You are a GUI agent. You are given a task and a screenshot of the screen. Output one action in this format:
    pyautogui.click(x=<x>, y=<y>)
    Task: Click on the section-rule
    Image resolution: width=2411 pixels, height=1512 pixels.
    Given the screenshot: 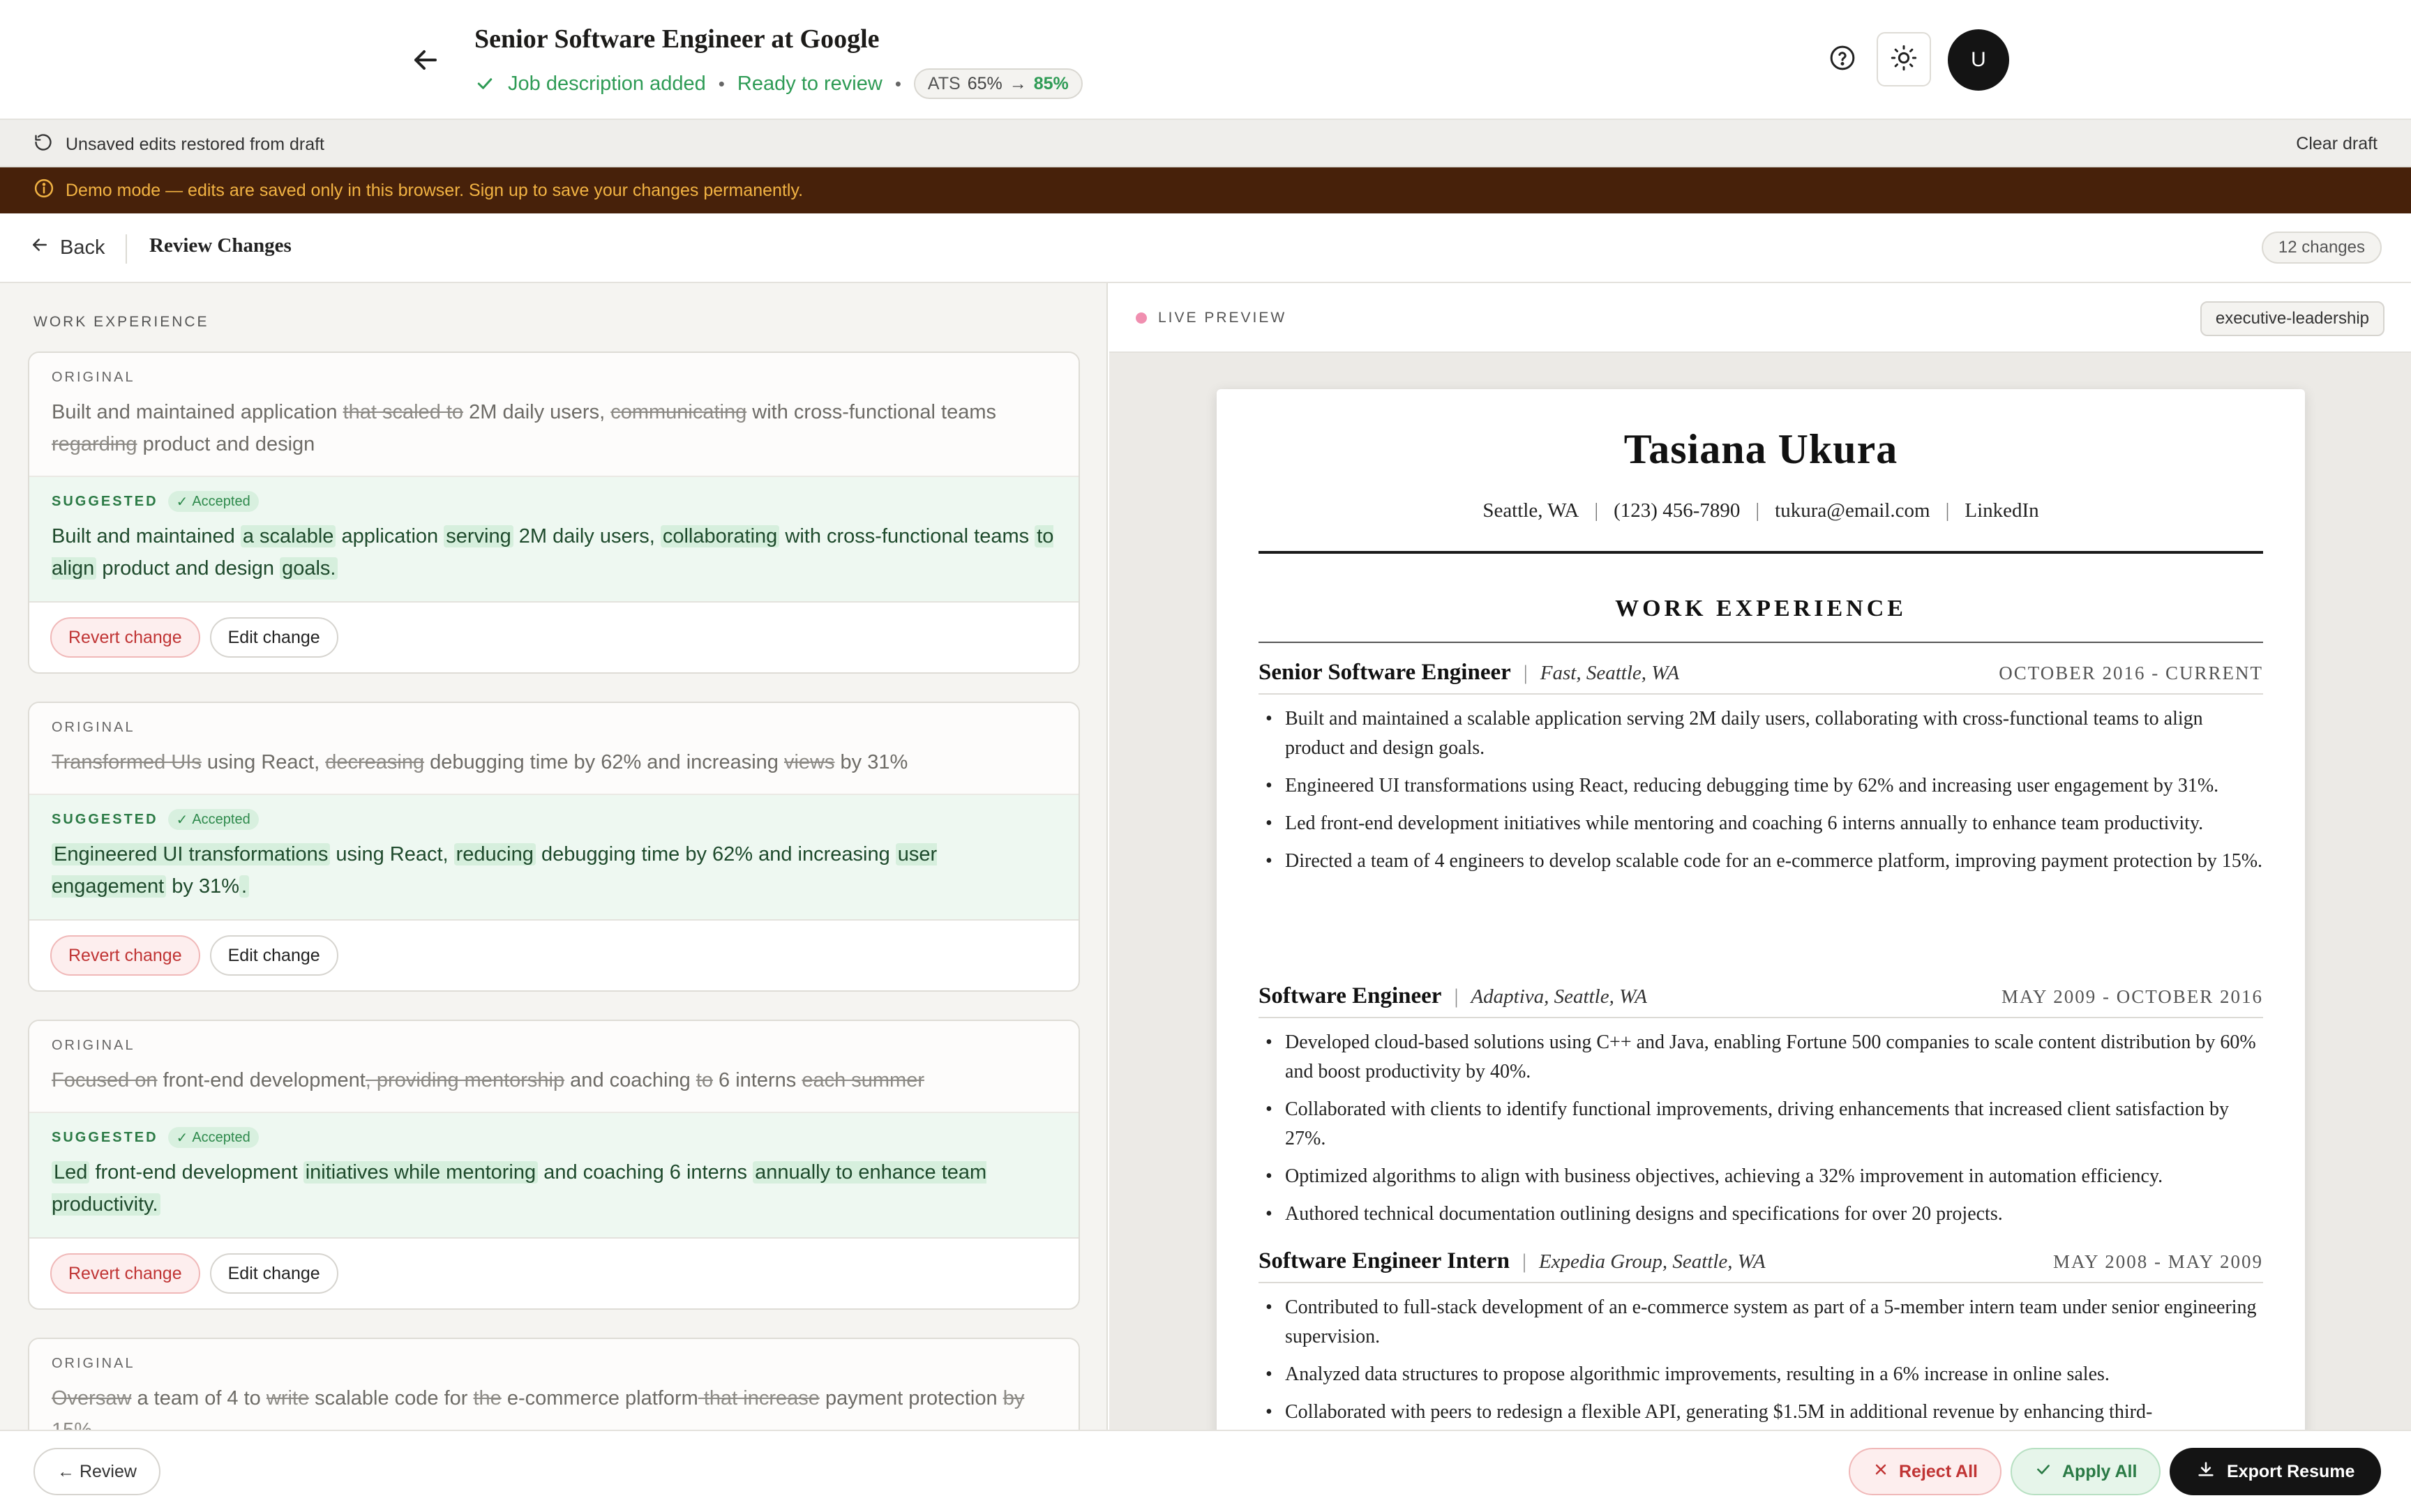 What is the action you would take?
    pyautogui.click(x=1761, y=642)
    